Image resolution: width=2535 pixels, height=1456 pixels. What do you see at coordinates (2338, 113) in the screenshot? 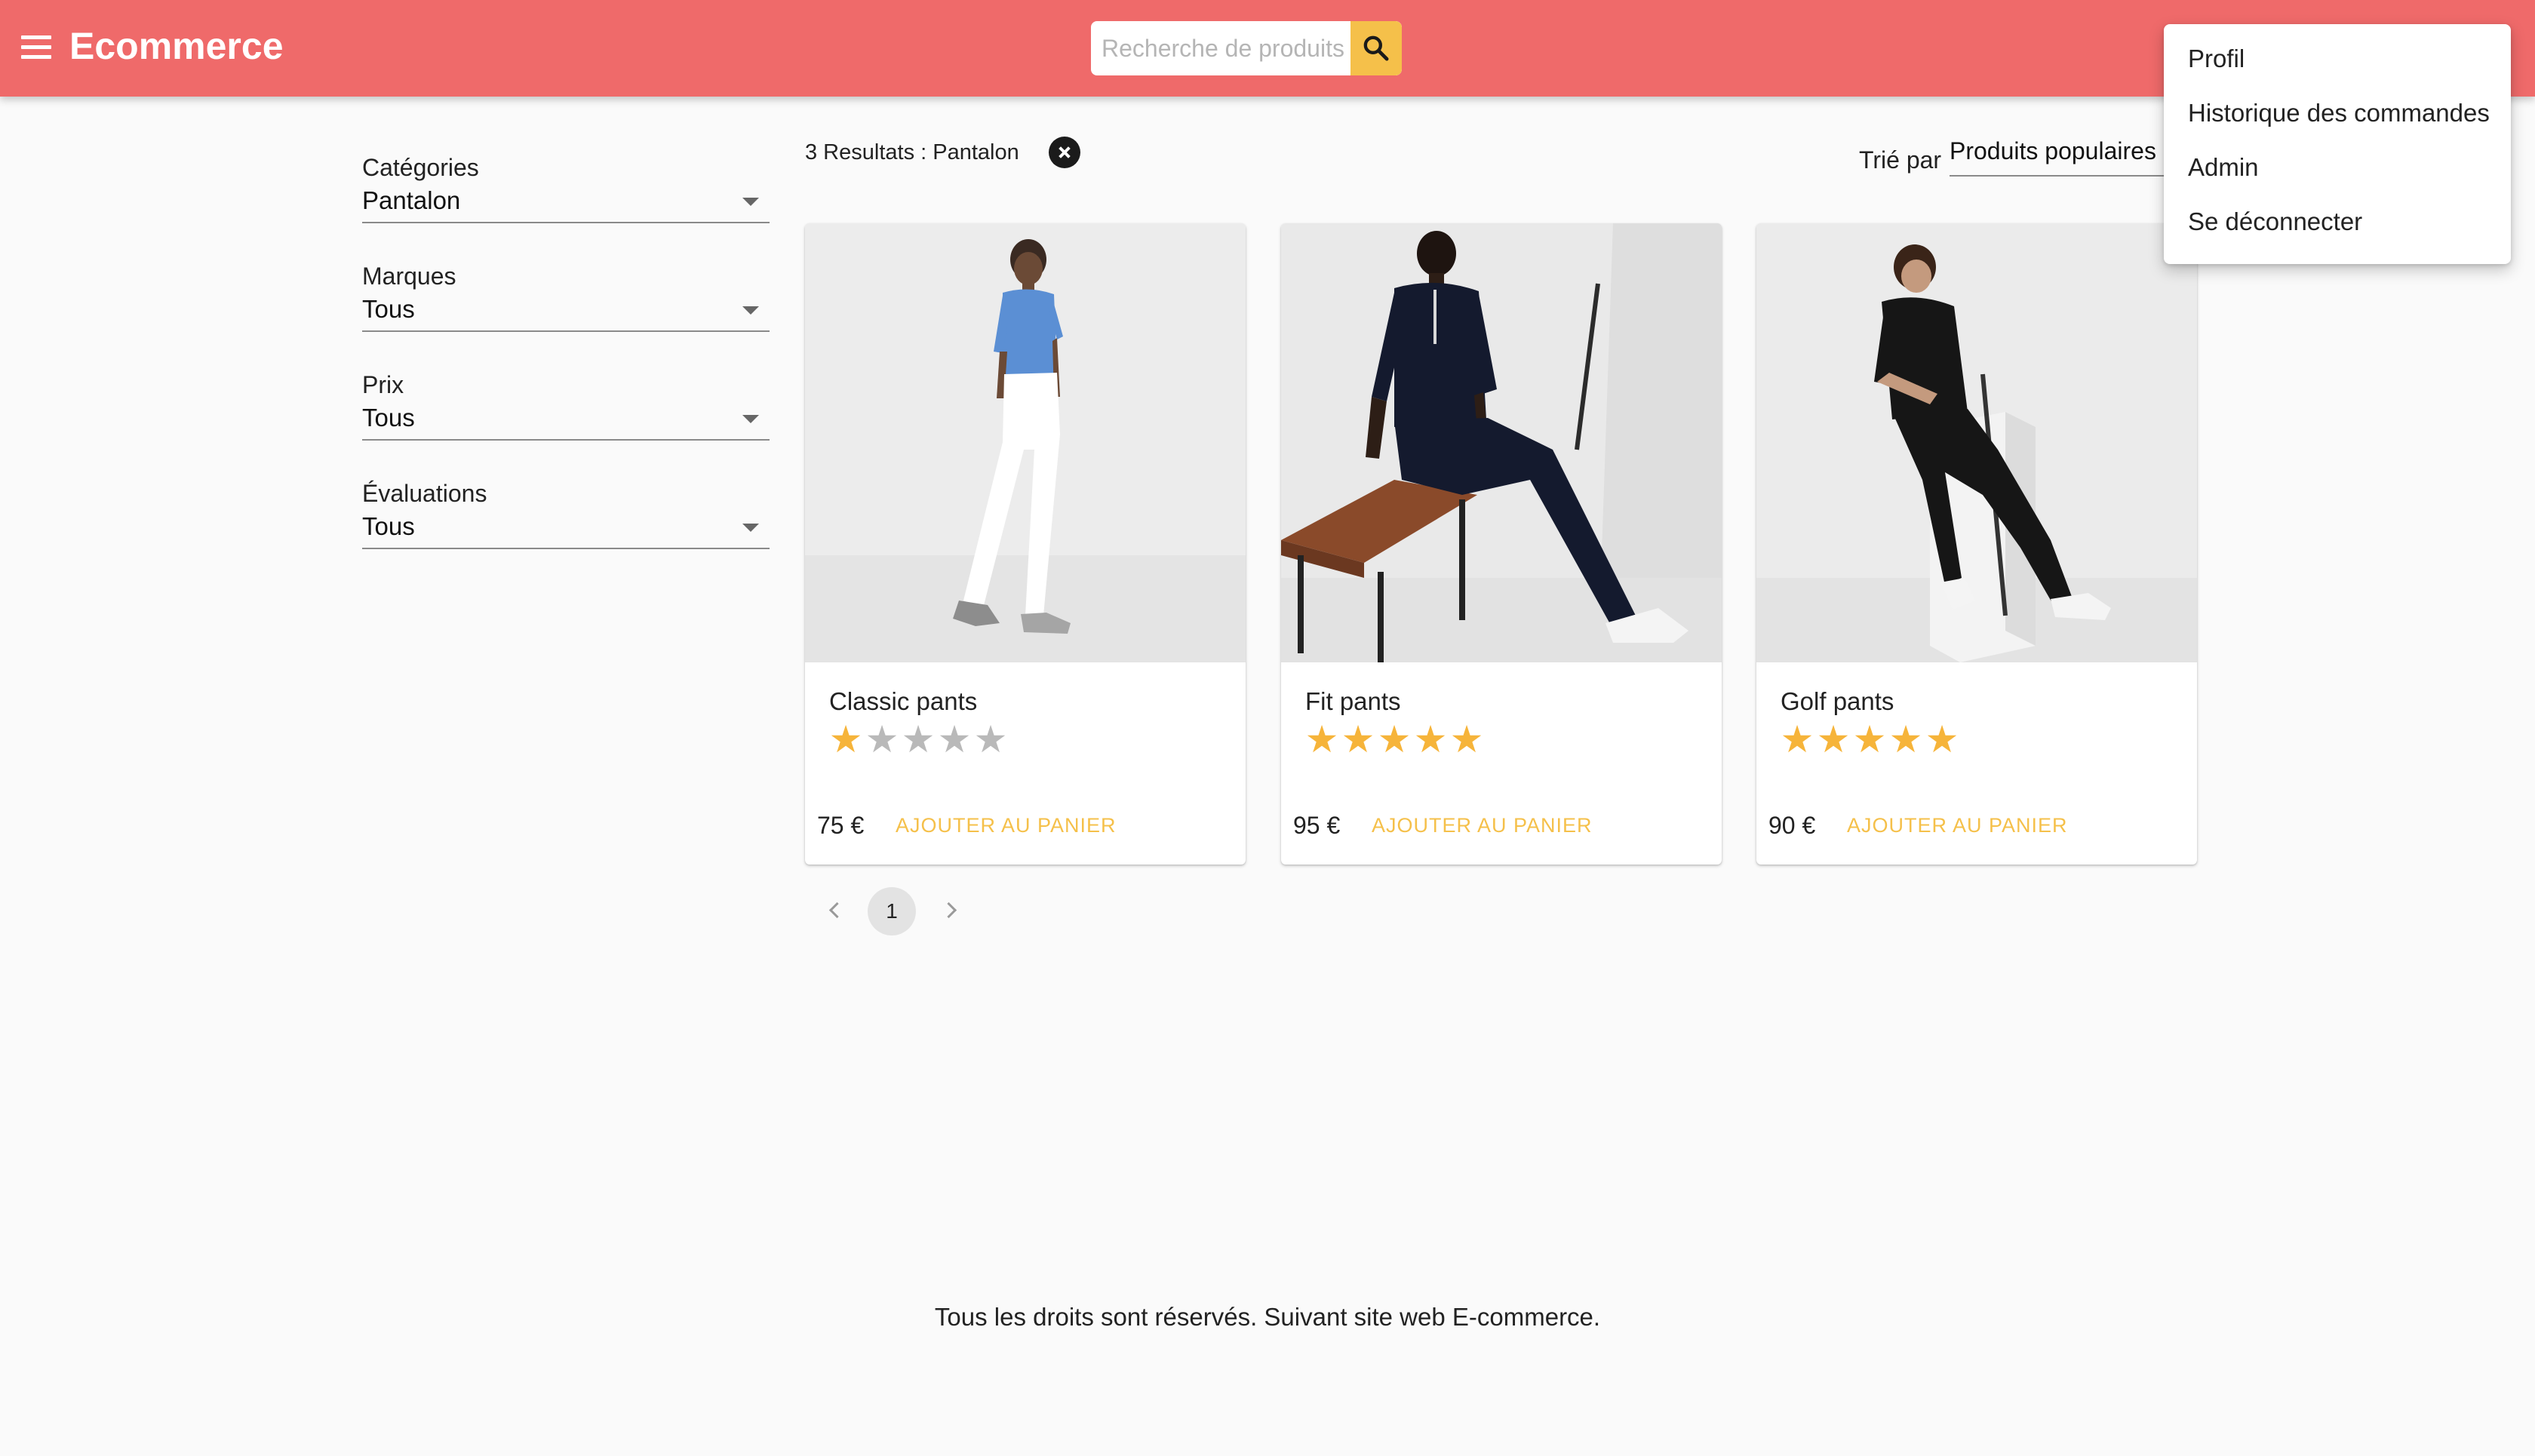
I see `menu-item-order-history: Historique des commandes` at bounding box center [2338, 113].